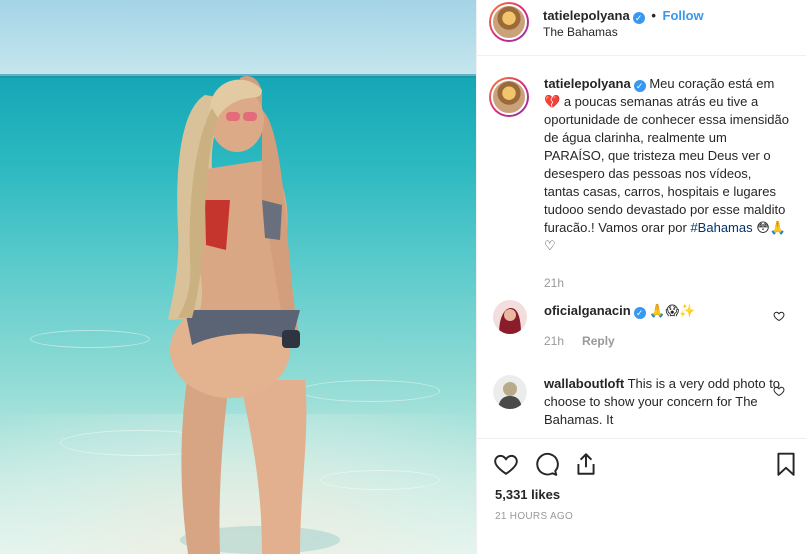 The image size is (806, 554). What do you see at coordinates (587, 310) in the screenshot?
I see `commenter-username: oficialganacin` at bounding box center [587, 310].